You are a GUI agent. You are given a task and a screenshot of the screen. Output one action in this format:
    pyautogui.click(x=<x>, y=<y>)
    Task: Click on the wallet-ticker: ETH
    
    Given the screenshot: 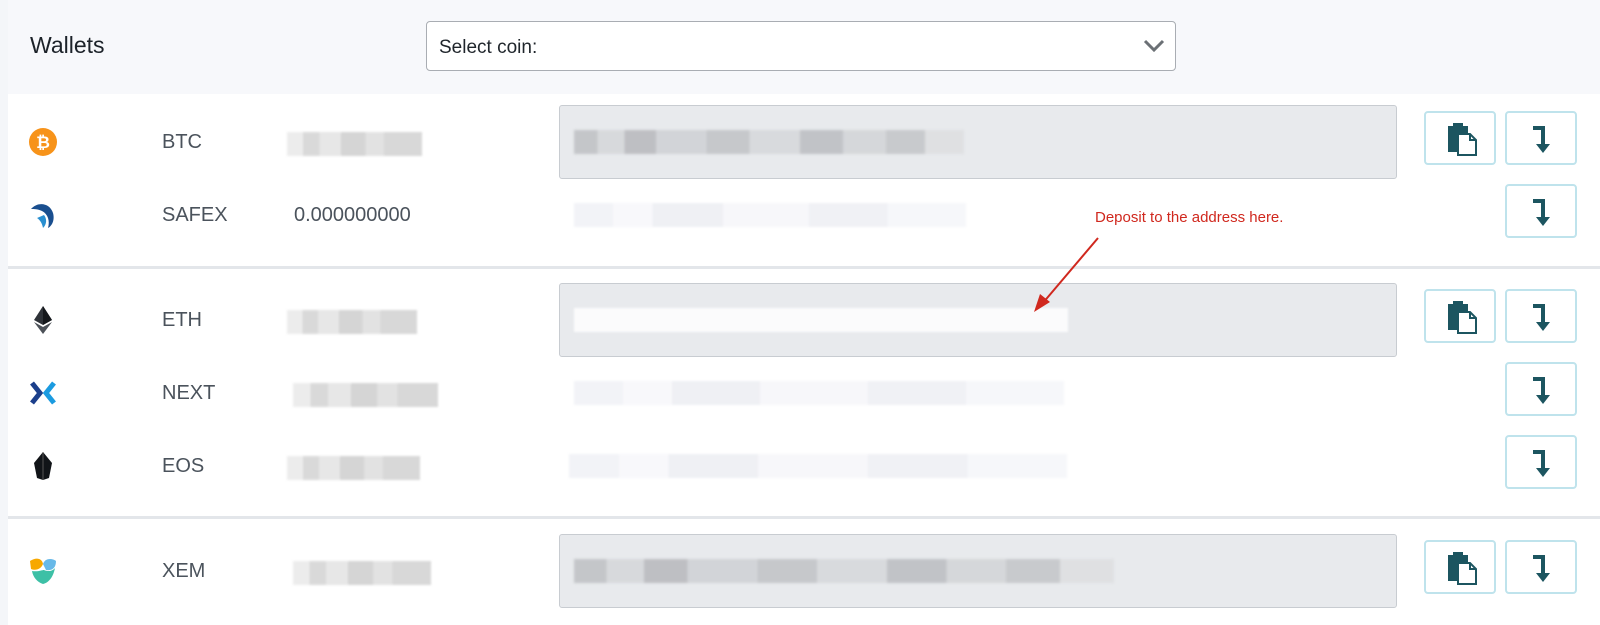 What is the action you would take?
    pyautogui.click(x=182, y=320)
    